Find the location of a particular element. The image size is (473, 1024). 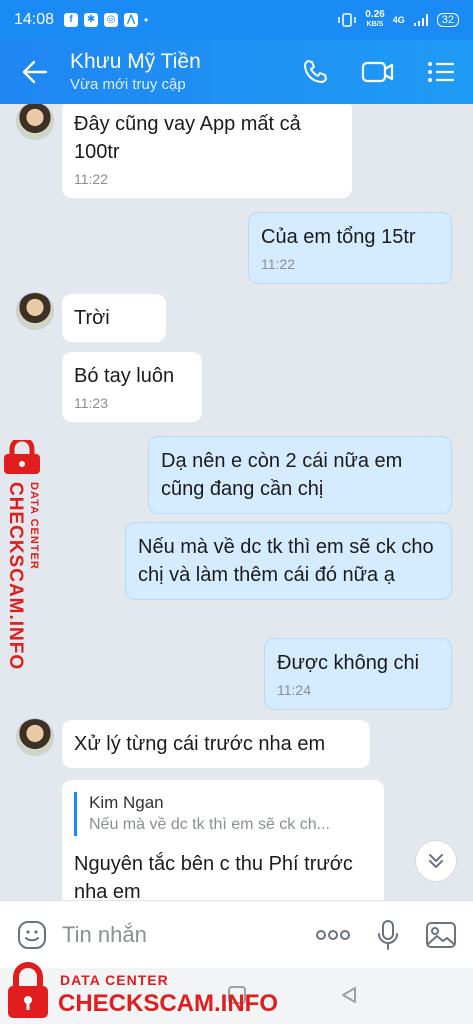

arrow-left-icon is located at coordinates (35, 72).